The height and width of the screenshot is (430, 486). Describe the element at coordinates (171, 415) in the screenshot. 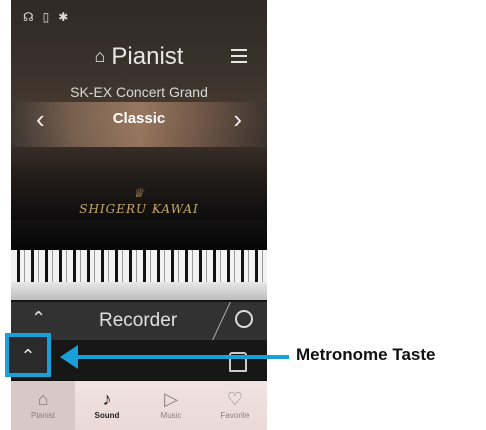

I see `tab-label: Music` at that location.